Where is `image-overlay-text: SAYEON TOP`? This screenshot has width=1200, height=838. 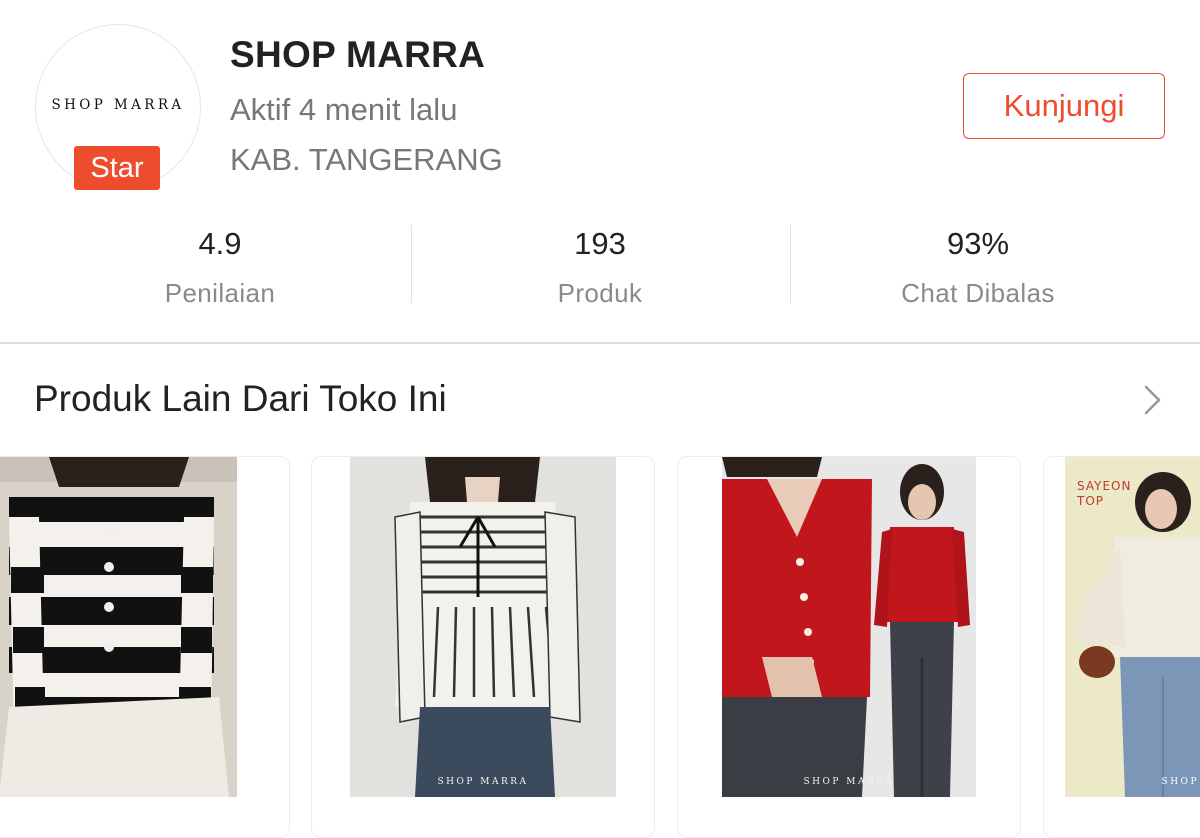 image-overlay-text: SAYEON TOP is located at coordinates (1104, 493).